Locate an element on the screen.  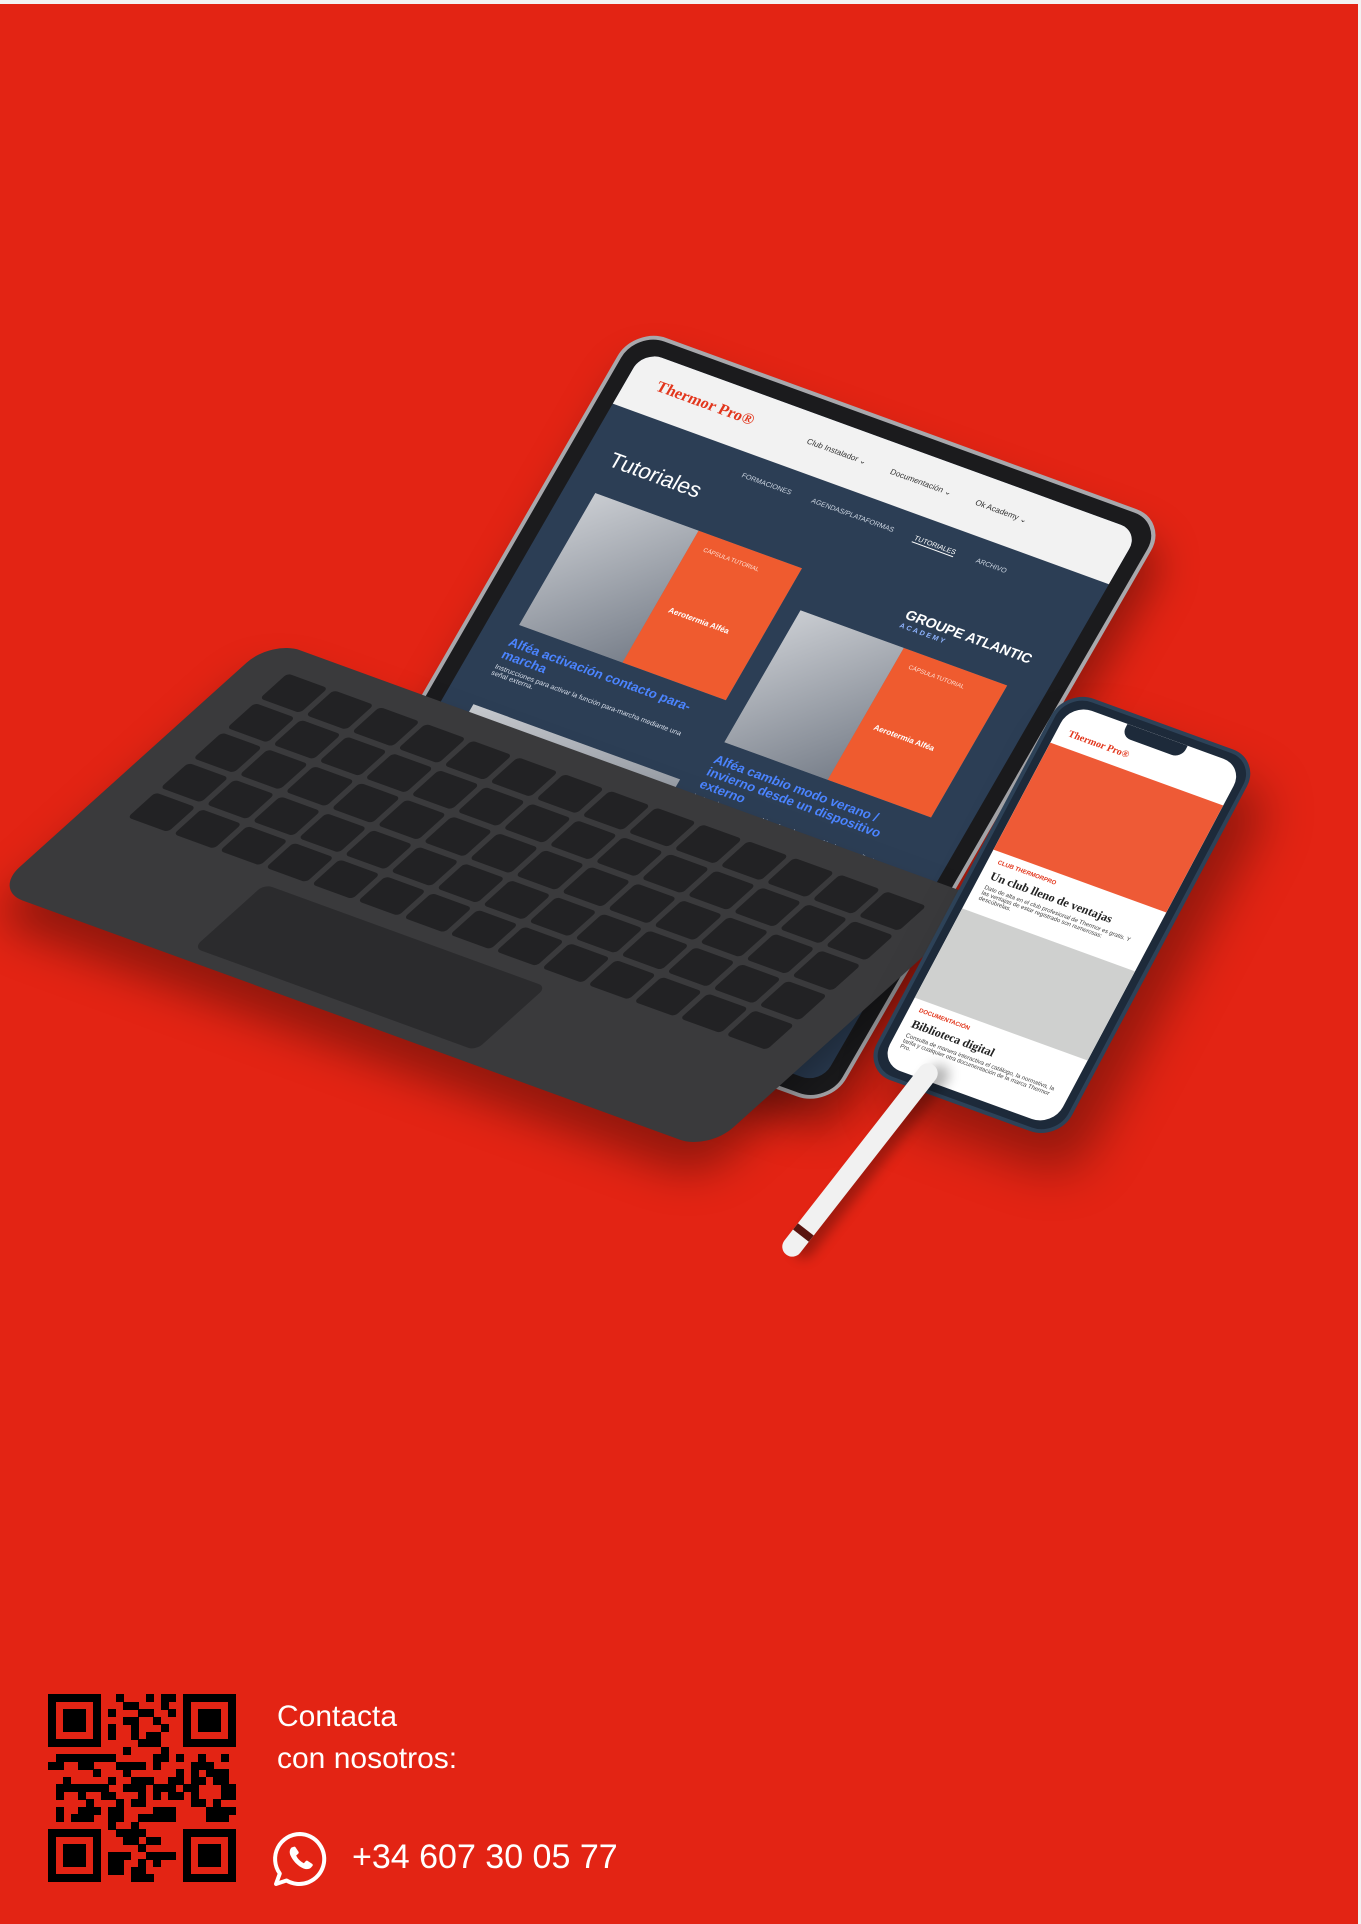
menu-item-academy: Ok Academy ⌄ is located at coordinates (1001, 511).